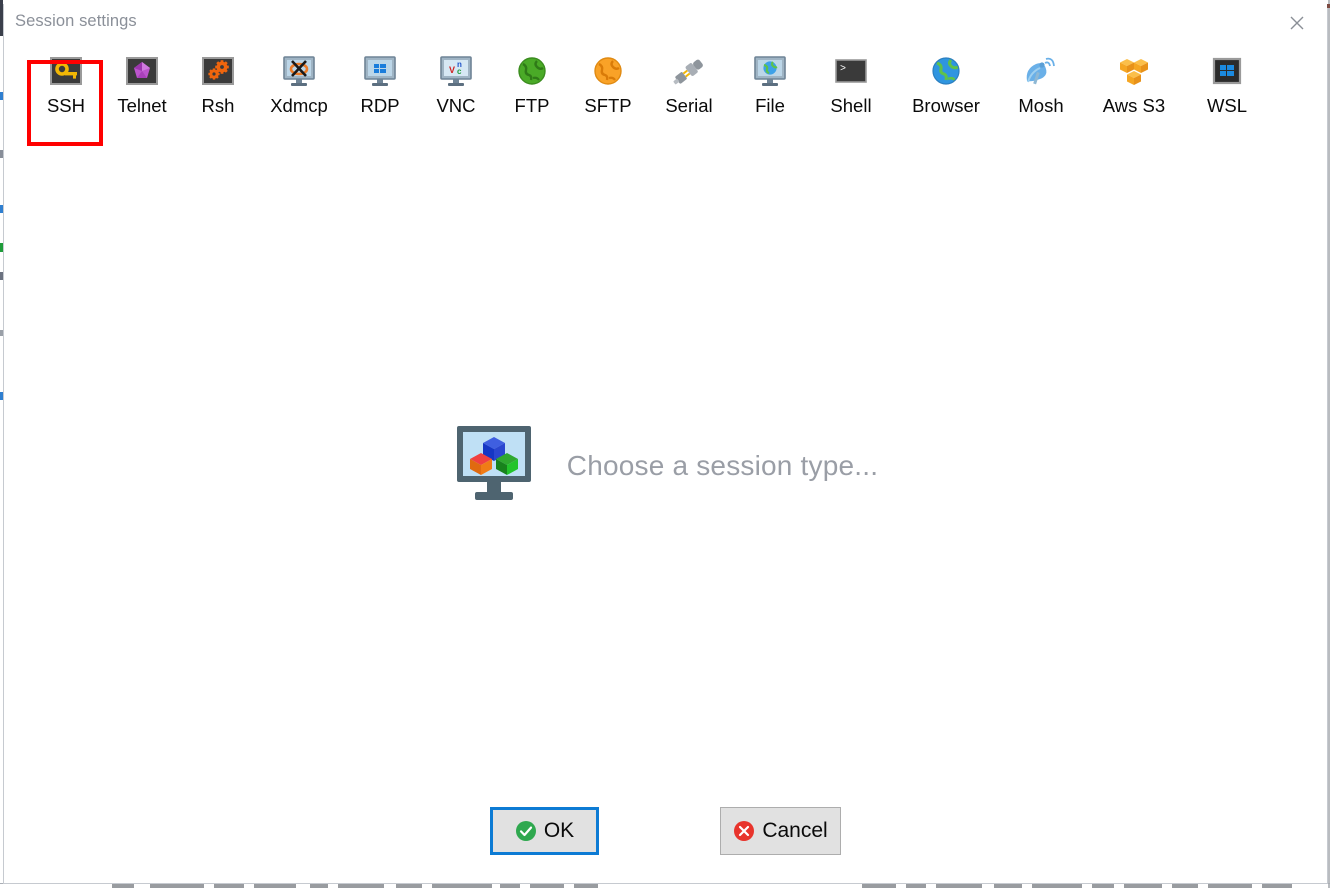  Describe the element at coordinates (946, 72) in the screenshot. I see `blue-globe-icon` at that location.